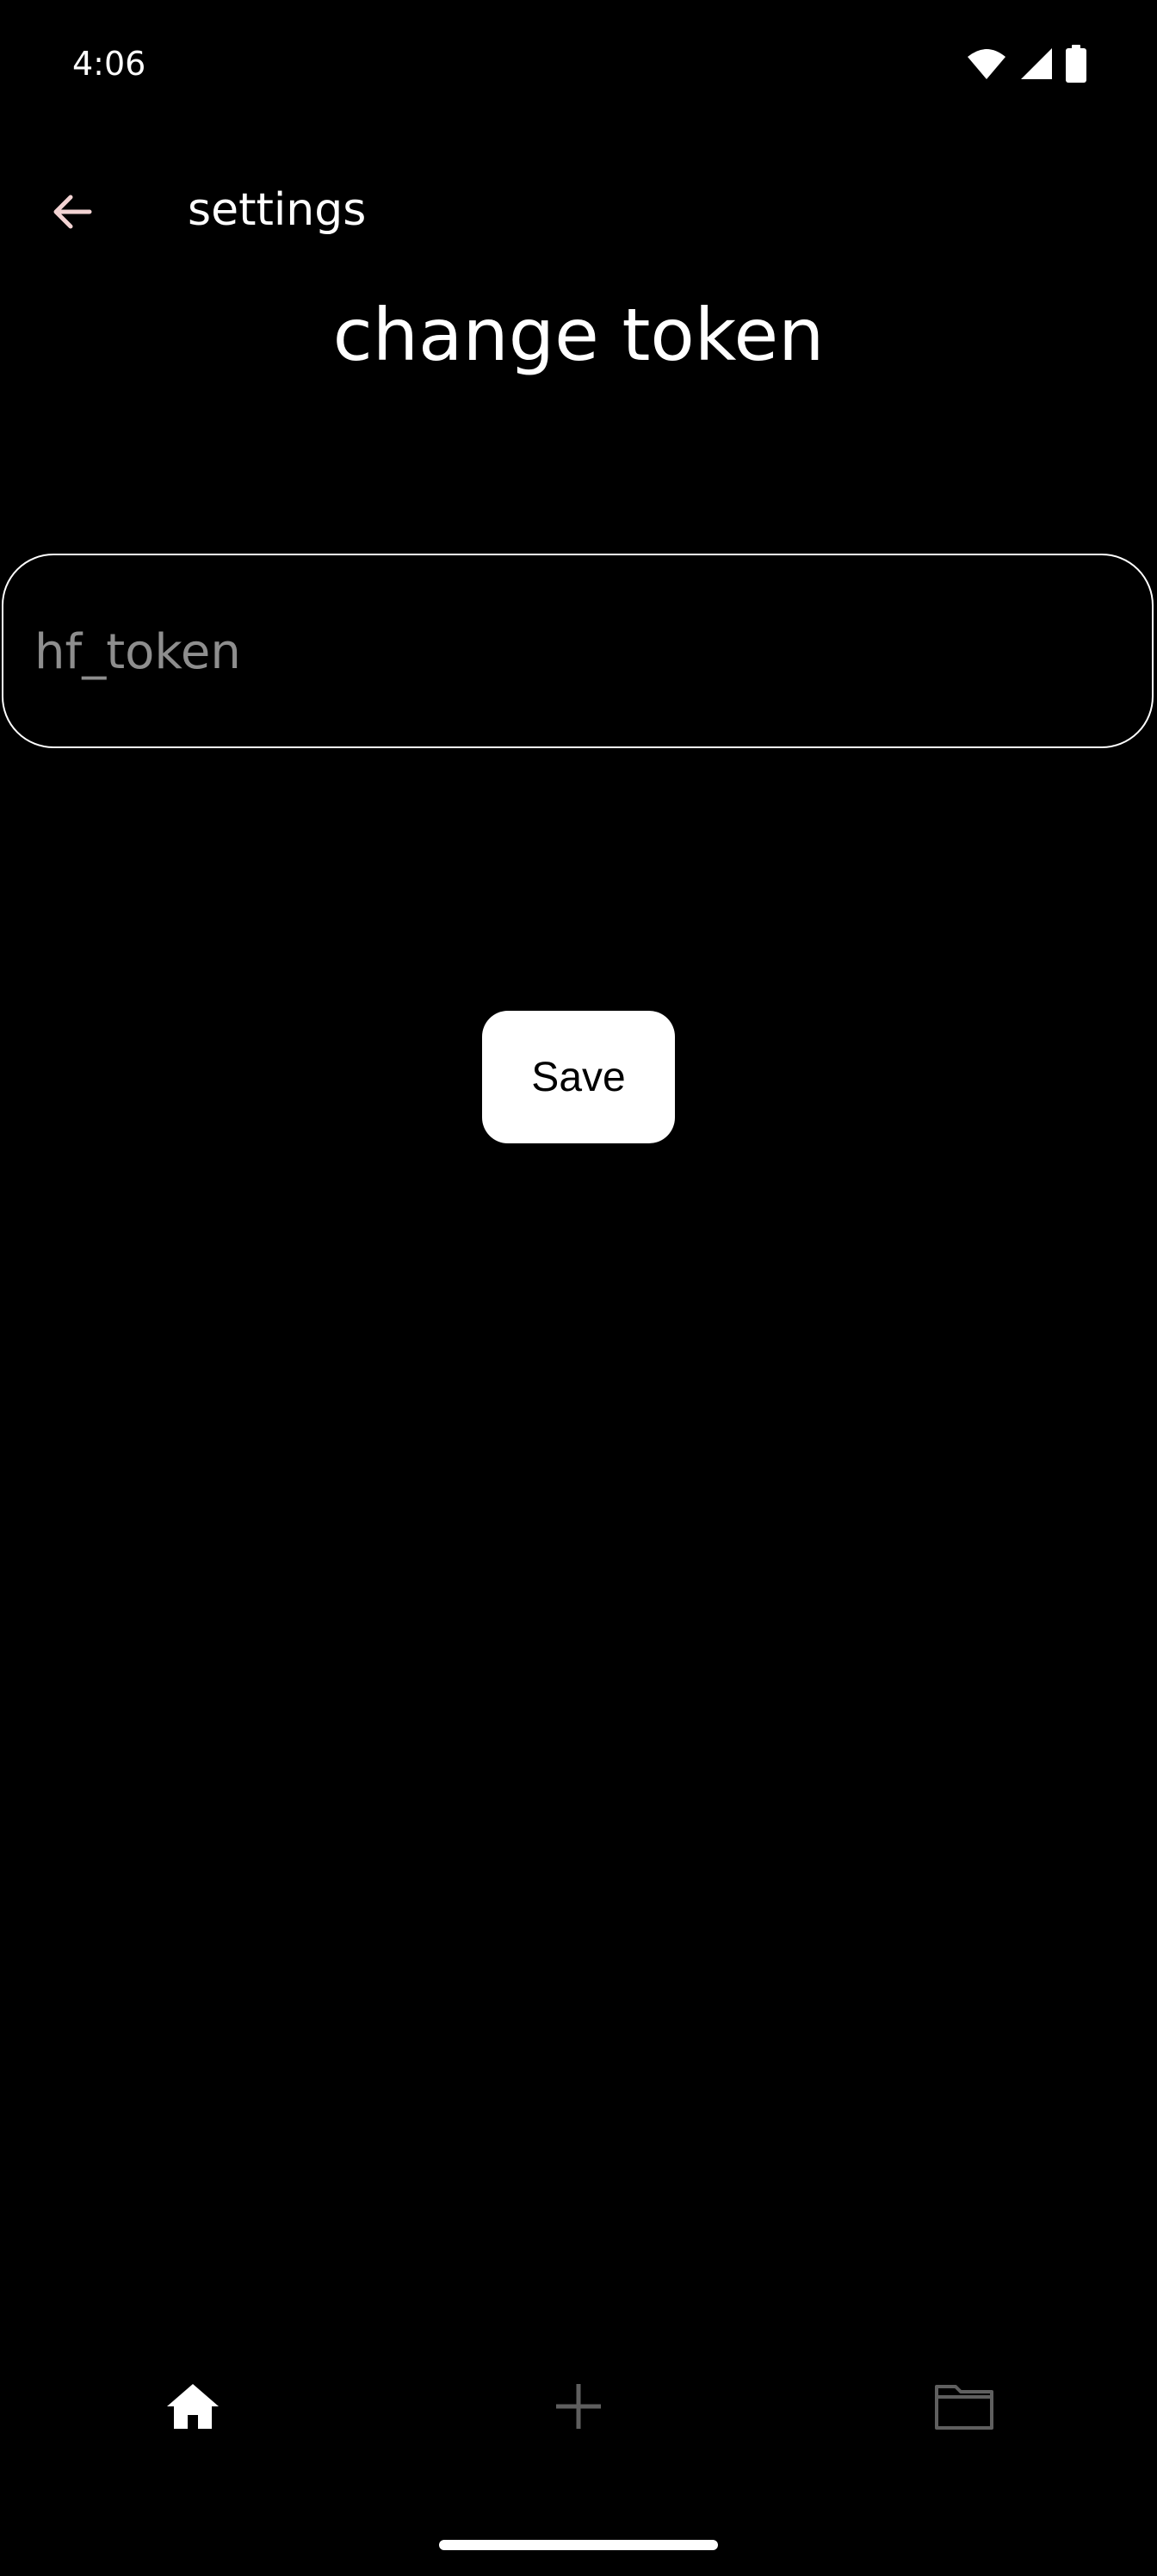 The width and height of the screenshot is (1157, 2576). I want to click on token-field-container, so click(578, 651).